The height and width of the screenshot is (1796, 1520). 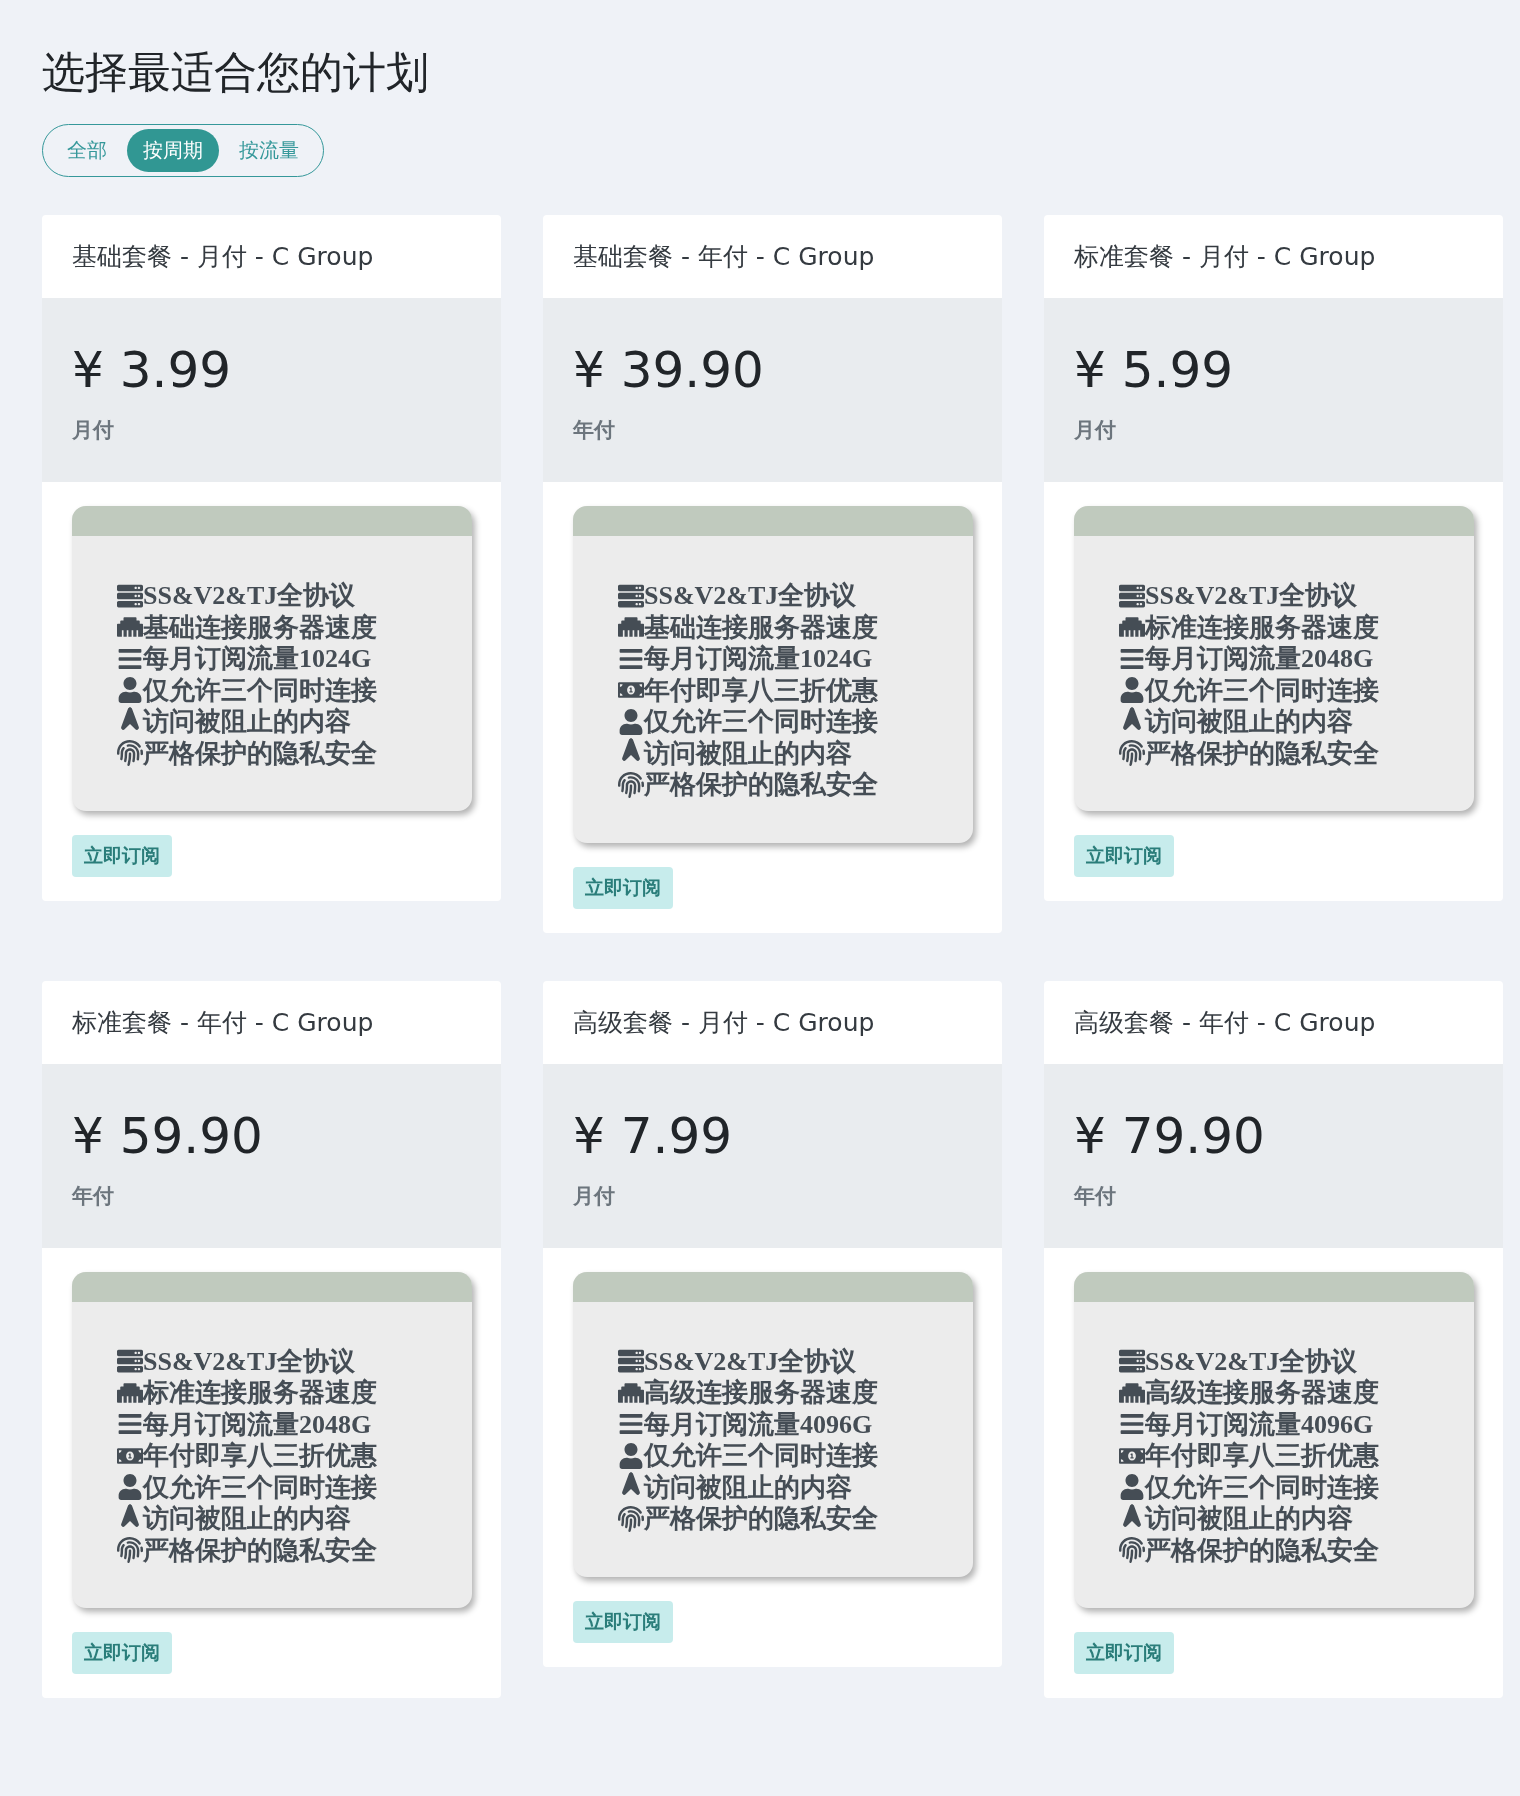 What do you see at coordinates (87, 150) in the screenshot?
I see `filter-tab: 全部` at bounding box center [87, 150].